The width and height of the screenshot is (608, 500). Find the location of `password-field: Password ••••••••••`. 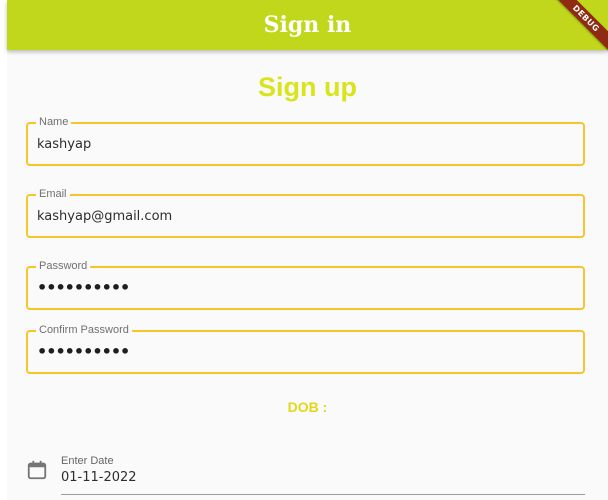

password-field: Password •••••••••• is located at coordinates (305, 284).